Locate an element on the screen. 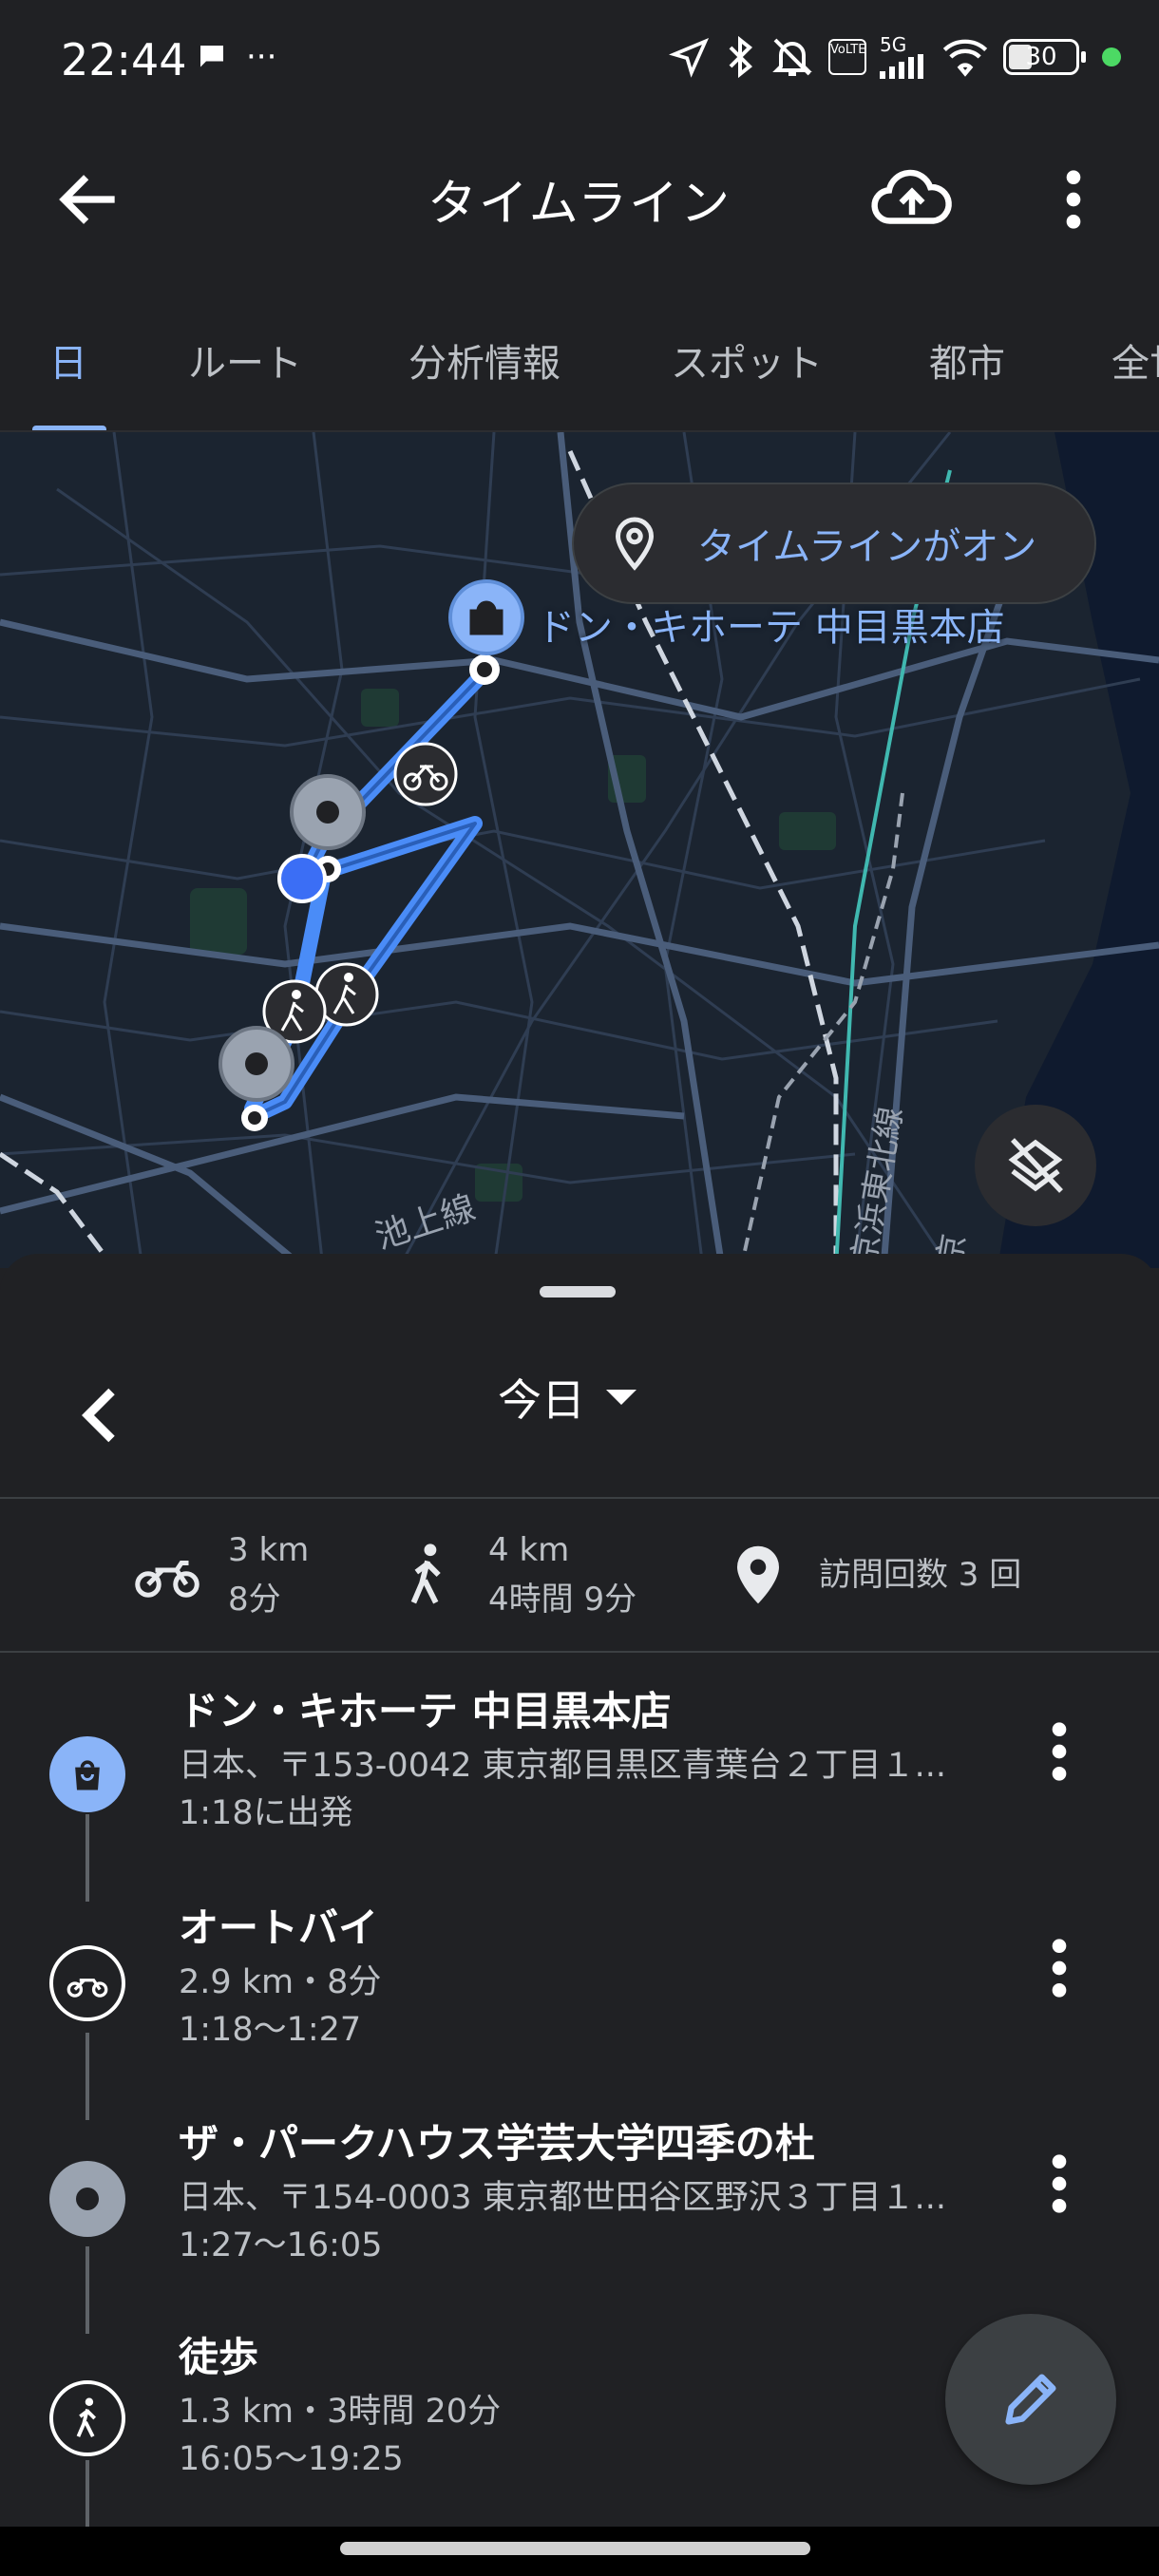 This screenshot has height=2576, width=1159. status-time: 22:44 is located at coordinates (124, 59).